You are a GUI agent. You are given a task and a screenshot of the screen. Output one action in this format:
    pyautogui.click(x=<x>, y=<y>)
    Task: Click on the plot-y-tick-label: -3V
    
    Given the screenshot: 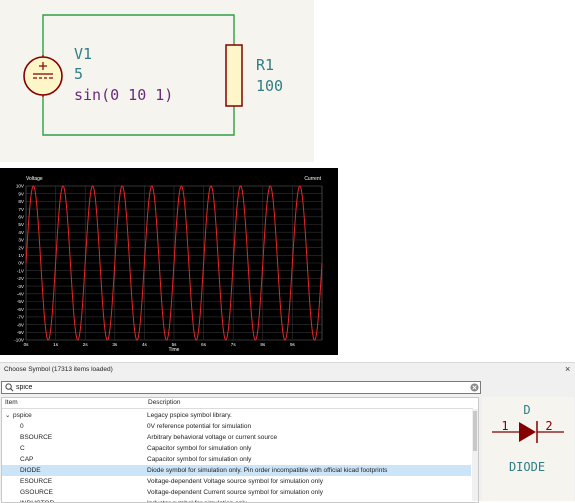 What is the action you would take?
    pyautogui.click(x=21, y=286)
    